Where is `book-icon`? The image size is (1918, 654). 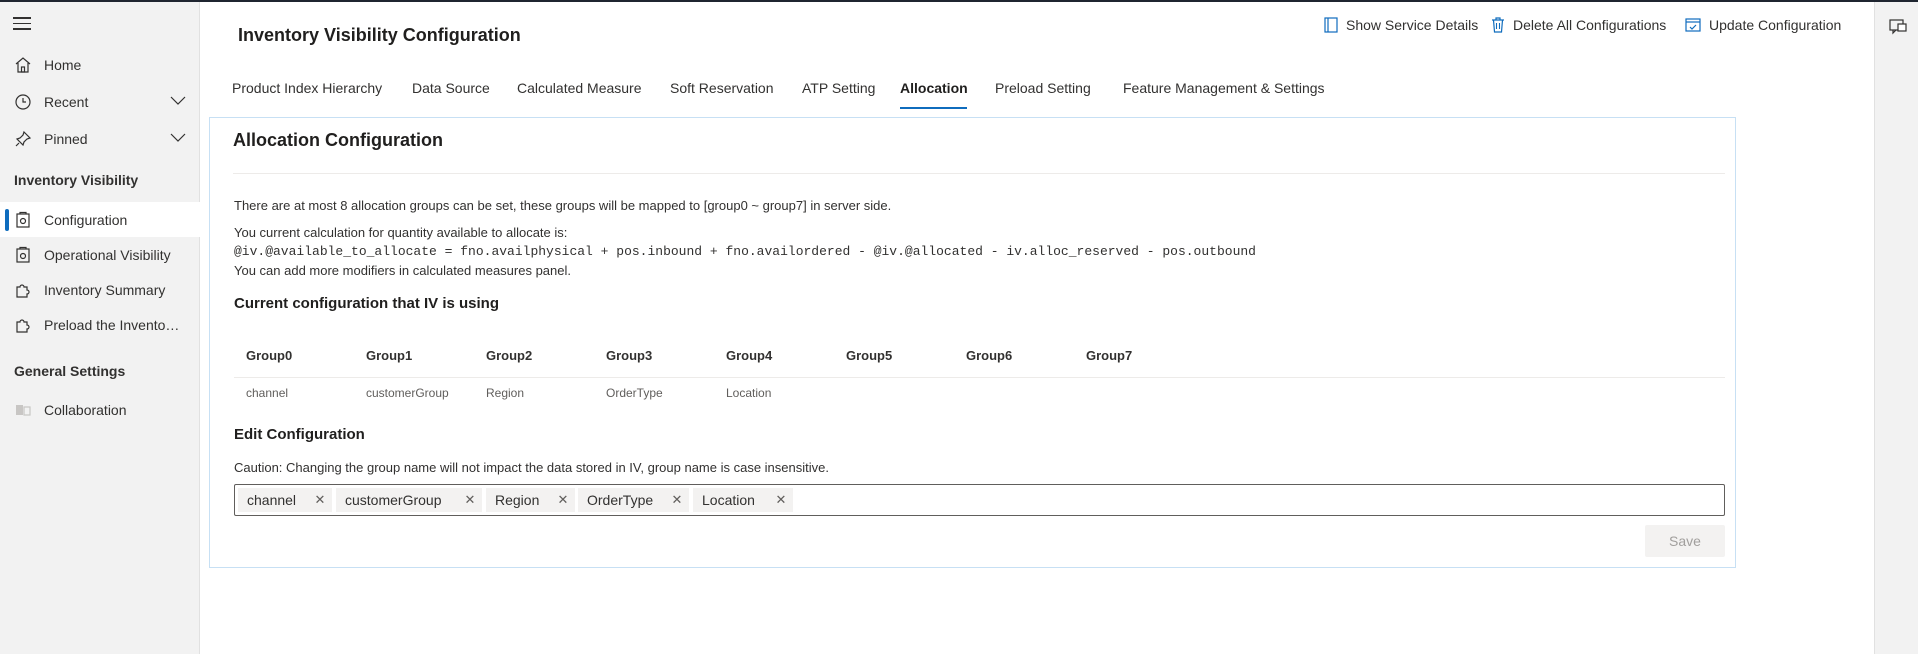 book-icon is located at coordinates (1331, 25).